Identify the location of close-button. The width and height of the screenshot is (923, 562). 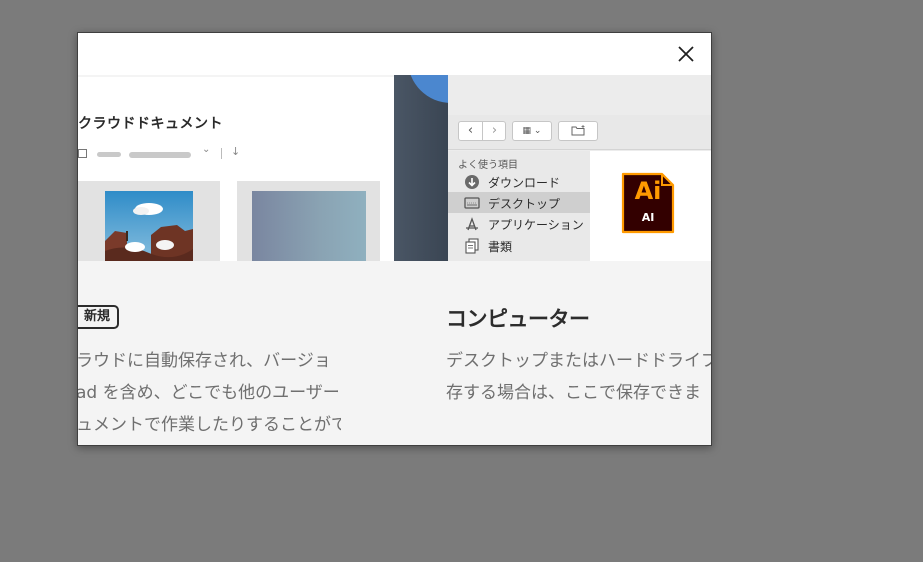
(686, 54).